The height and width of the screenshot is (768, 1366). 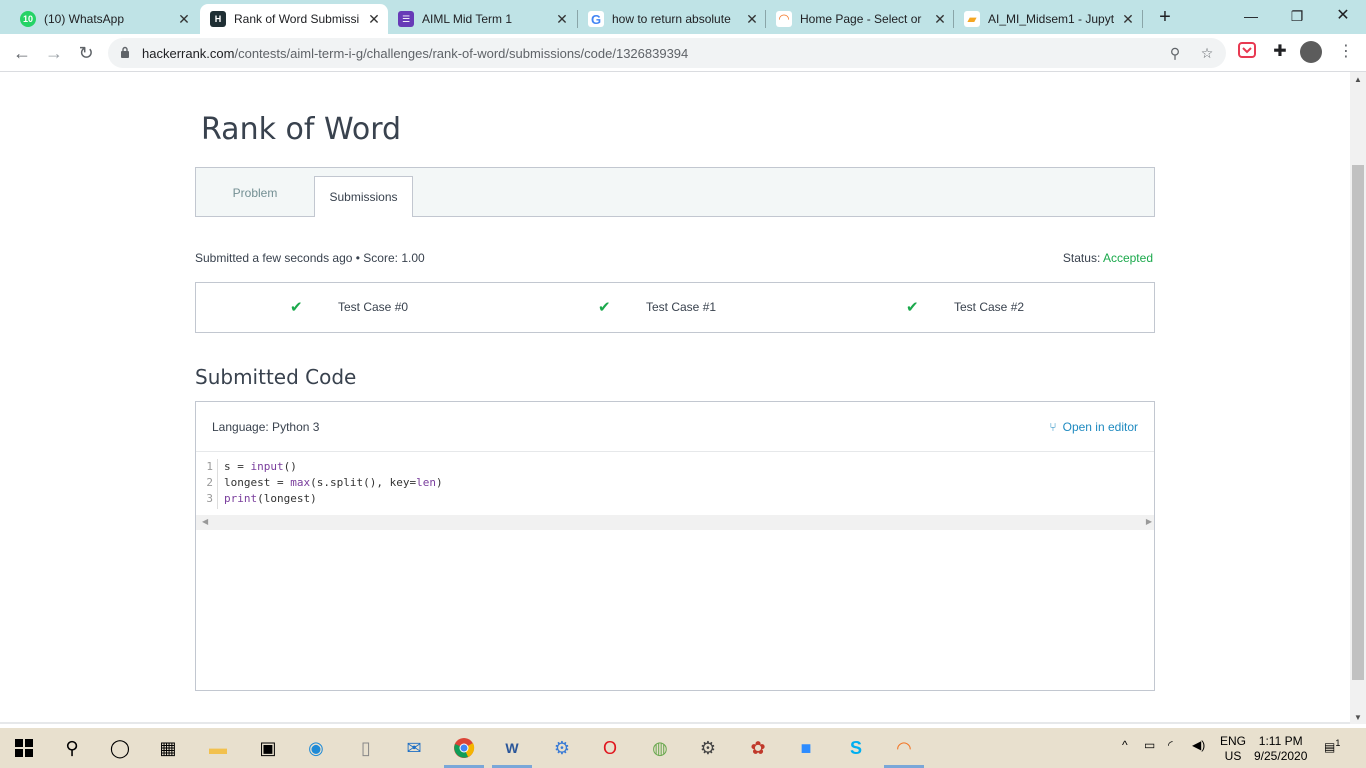 What do you see at coordinates (86, 53) in the screenshot?
I see `reload-button: ↻` at bounding box center [86, 53].